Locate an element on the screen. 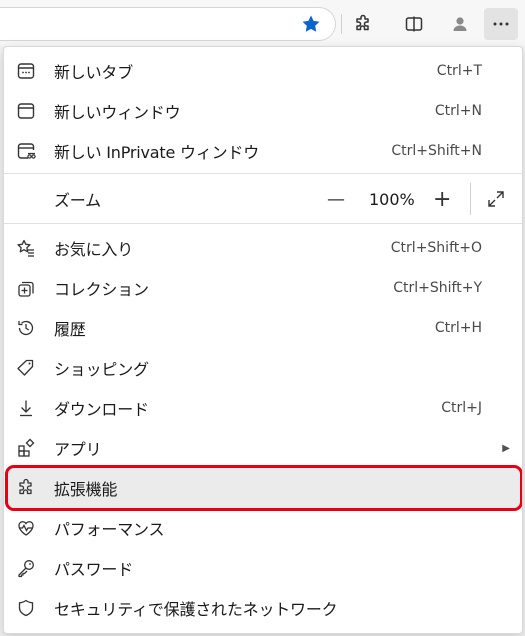 This screenshot has height=636, width=525. profile-button is located at coordinates (460, 24).